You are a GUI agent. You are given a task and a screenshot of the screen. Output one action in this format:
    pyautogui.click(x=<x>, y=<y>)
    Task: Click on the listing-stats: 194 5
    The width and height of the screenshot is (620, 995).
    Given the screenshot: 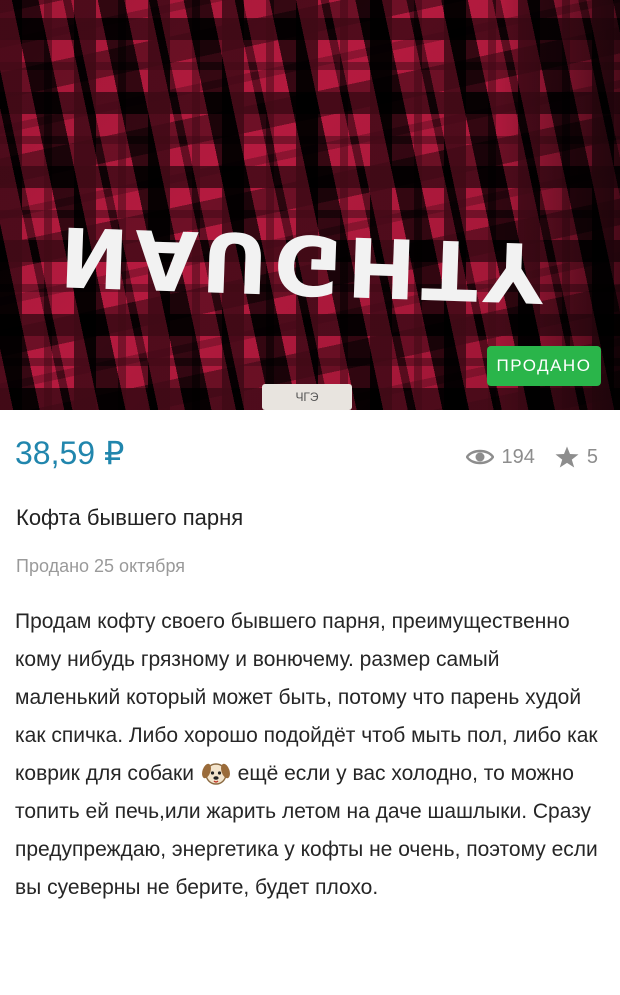 What is the action you would take?
    pyautogui.click(x=531, y=457)
    